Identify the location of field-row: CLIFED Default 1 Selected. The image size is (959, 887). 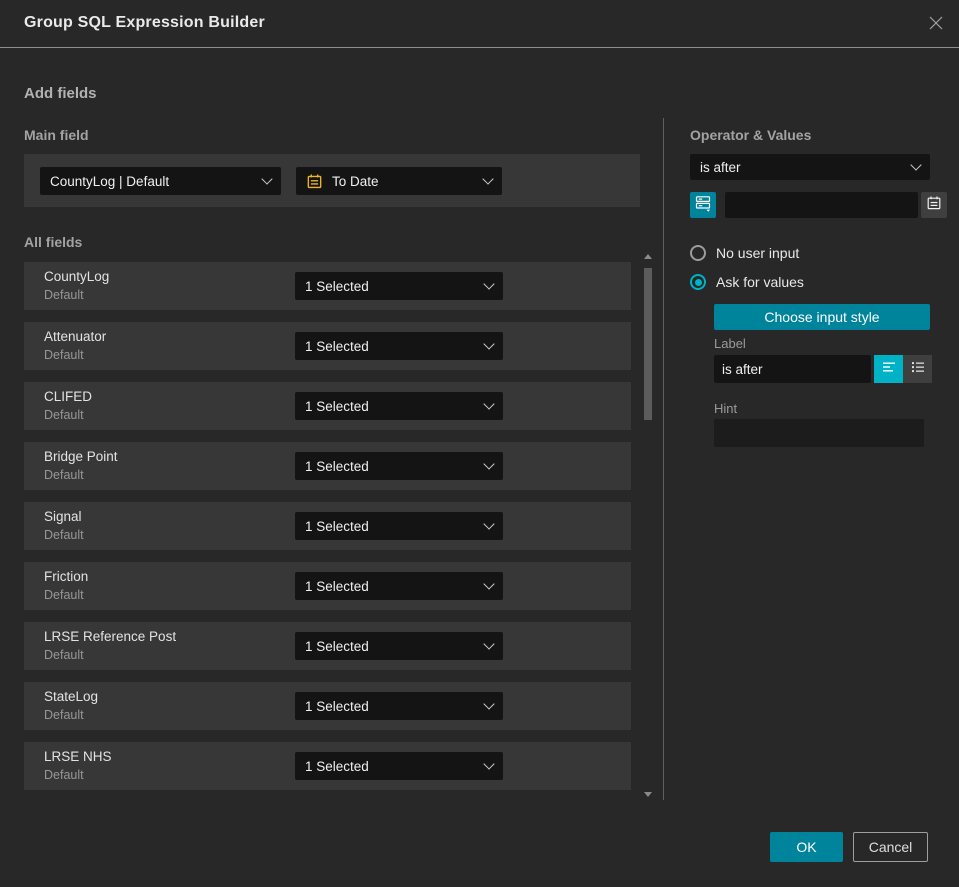
(327, 406).